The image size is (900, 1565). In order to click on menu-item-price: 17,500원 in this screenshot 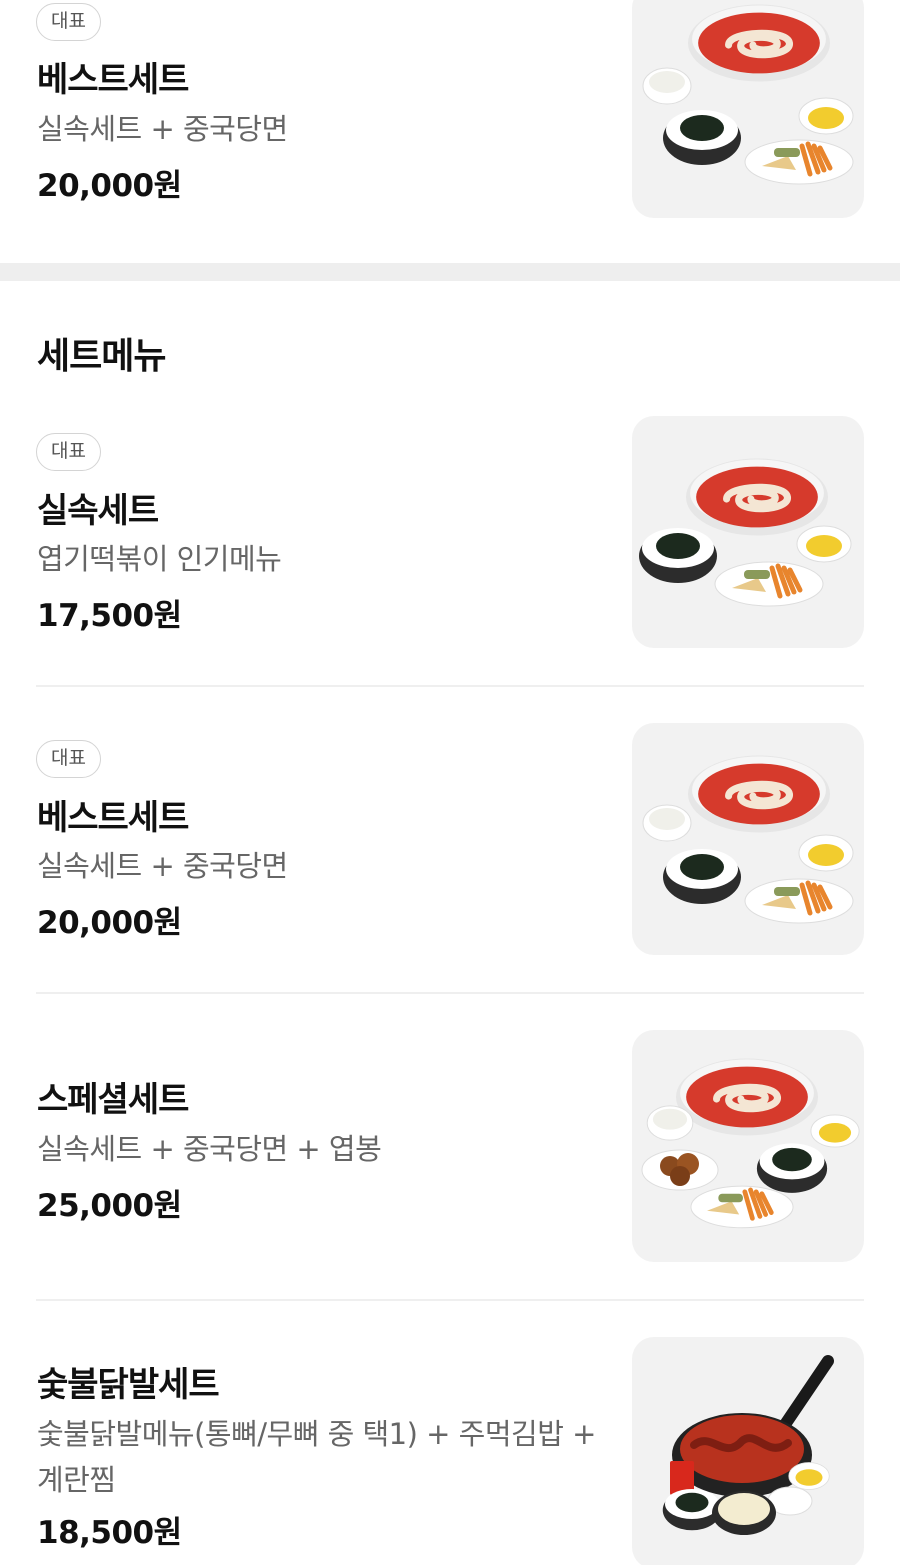, I will do `click(109, 616)`.